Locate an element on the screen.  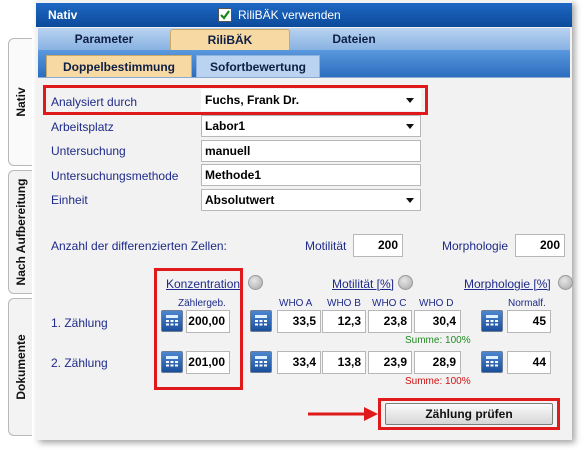
side-tab-label: Nativ is located at coordinates (20, 102).